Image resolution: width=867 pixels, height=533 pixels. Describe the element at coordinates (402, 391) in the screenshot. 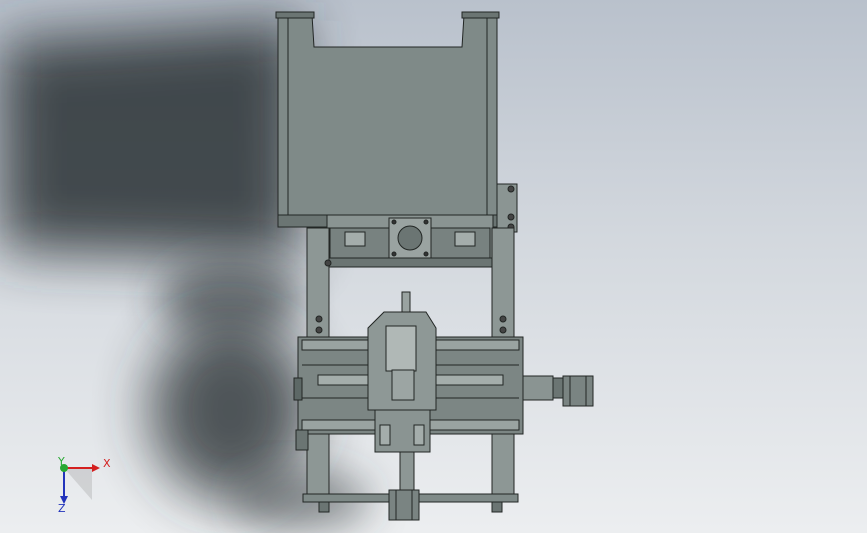

I see `carriage` at that location.